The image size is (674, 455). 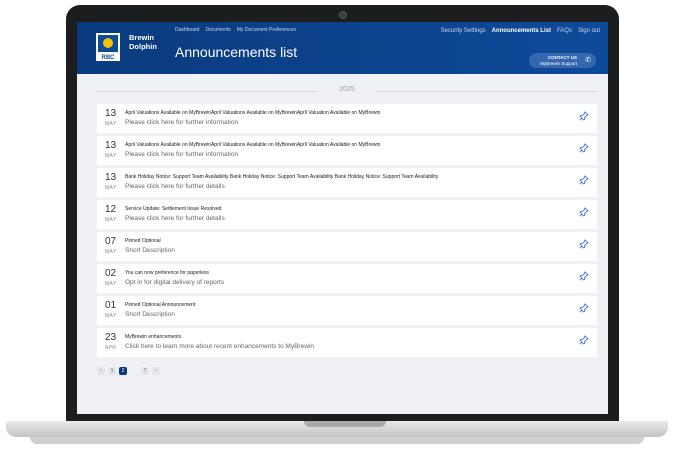 I want to click on laptop-shadow, so click(x=337, y=440).